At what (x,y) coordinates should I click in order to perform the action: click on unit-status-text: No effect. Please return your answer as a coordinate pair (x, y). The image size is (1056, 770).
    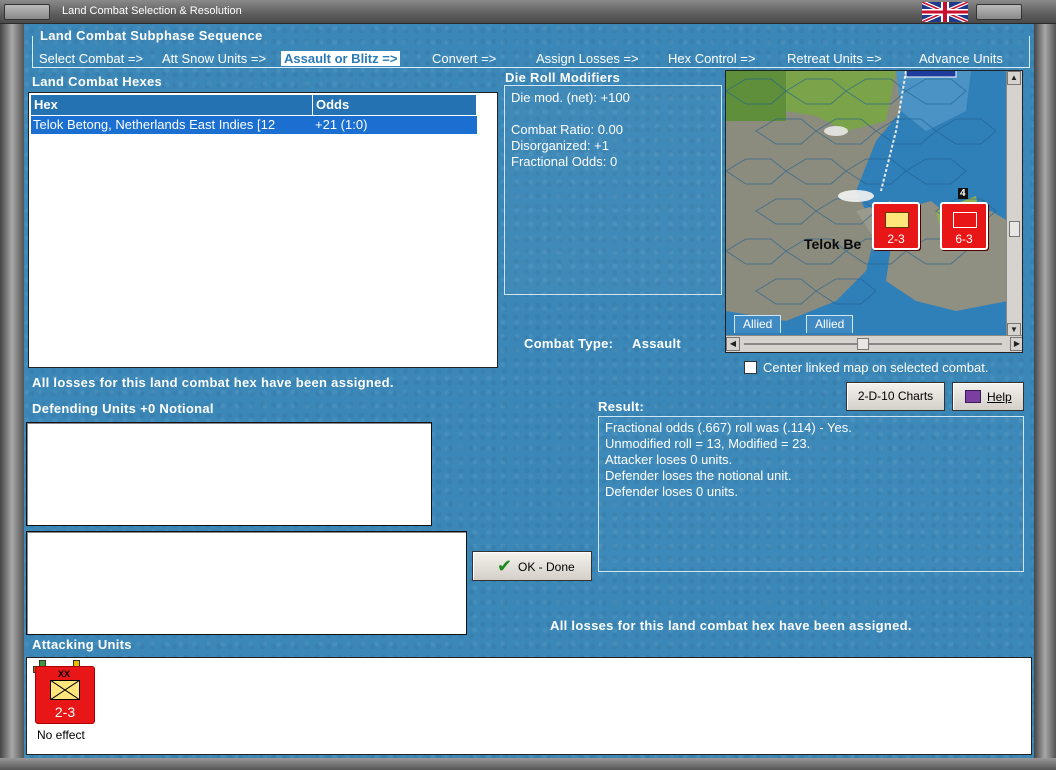
    Looking at the image, I should click on (61, 735).